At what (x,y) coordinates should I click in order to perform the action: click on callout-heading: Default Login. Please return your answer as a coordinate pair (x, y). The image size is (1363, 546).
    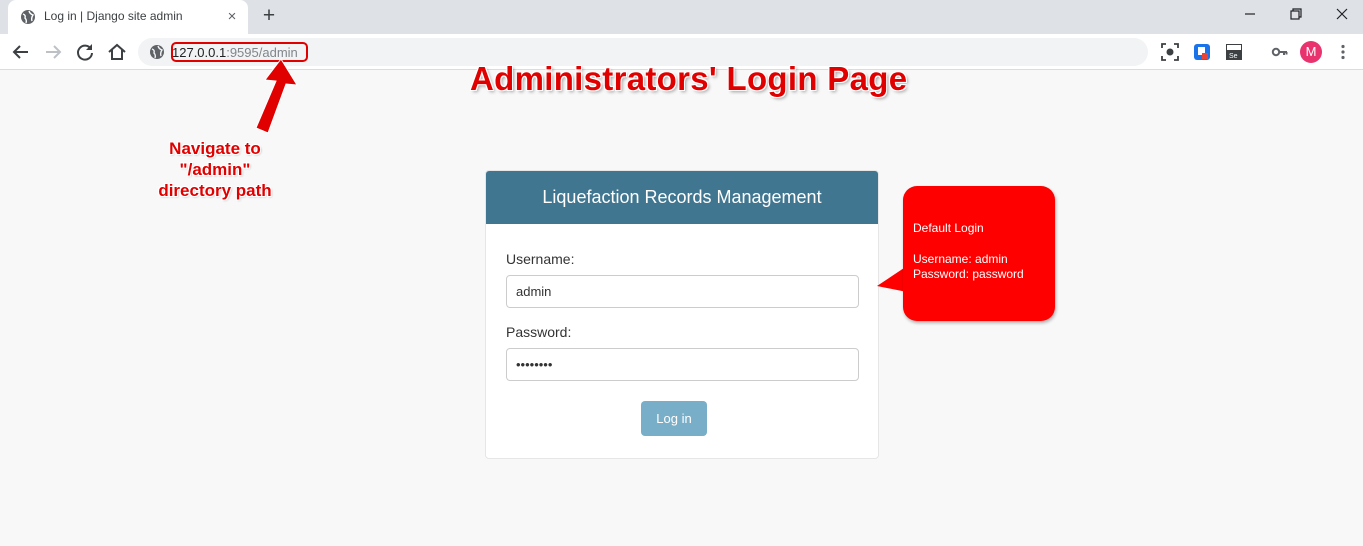
    Looking at the image, I should click on (948, 228).